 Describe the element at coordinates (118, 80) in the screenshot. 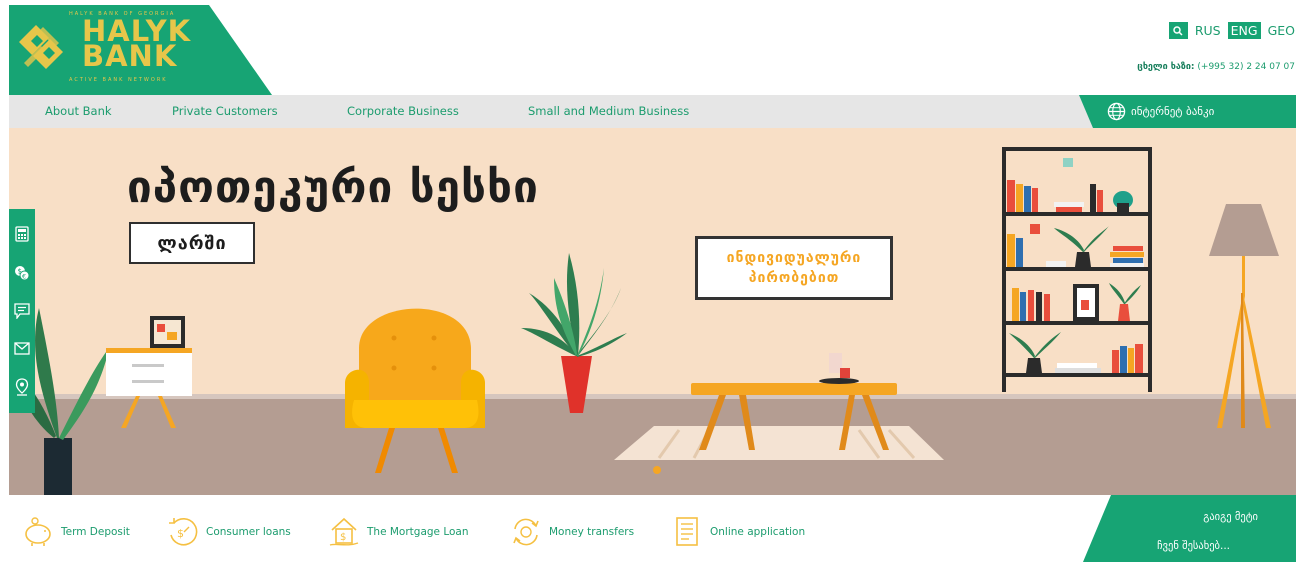

I see `logo-tagline-bottom: ACTIVE BANK NETWORK` at that location.